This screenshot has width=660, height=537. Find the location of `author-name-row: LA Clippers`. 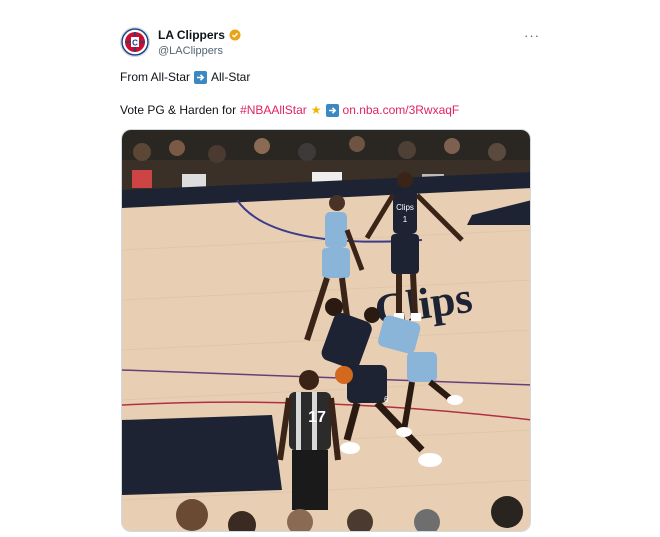

author-name-row: LA Clippers is located at coordinates (199, 35).